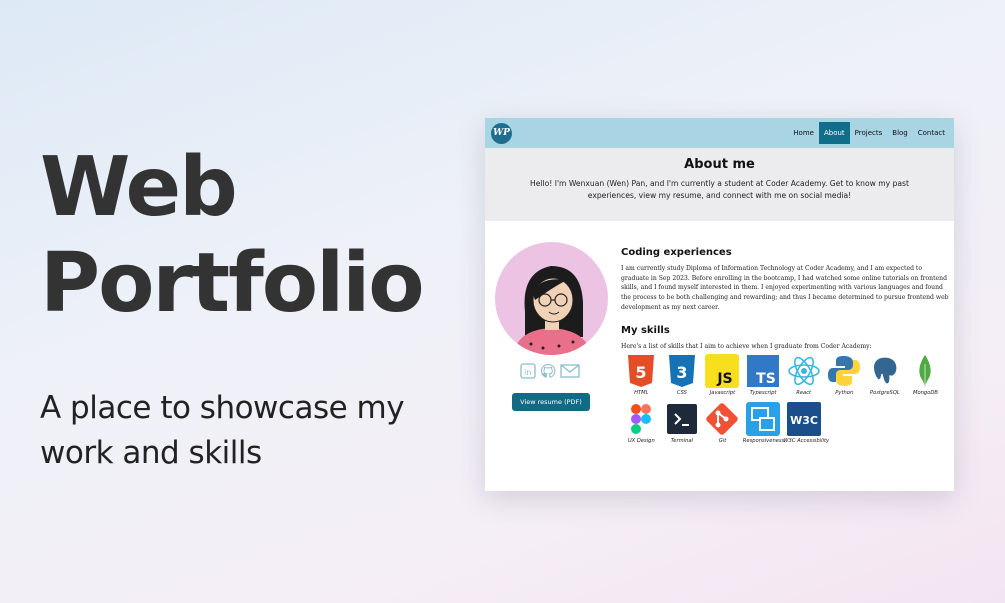 The height and width of the screenshot is (603, 1005). I want to click on svg-text: TS, so click(766, 379).